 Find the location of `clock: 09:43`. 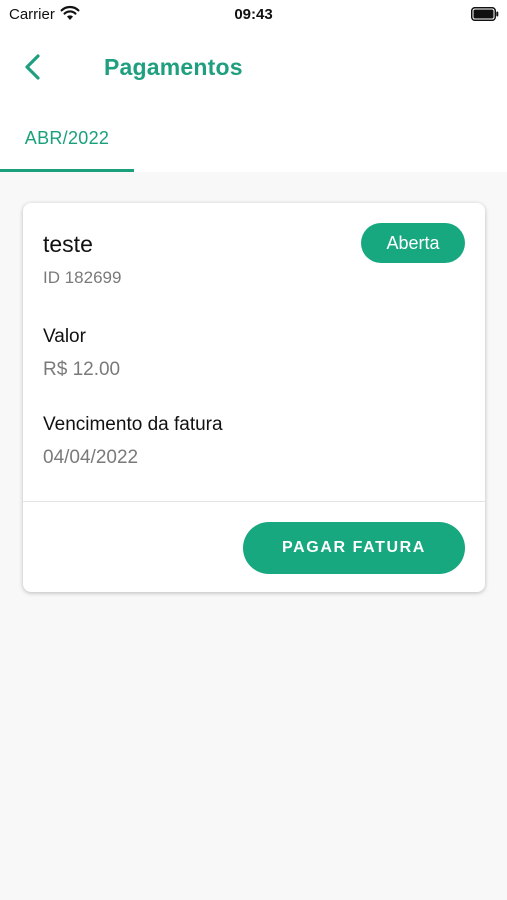

clock: 09:43 is located at coordinates (253, 14).